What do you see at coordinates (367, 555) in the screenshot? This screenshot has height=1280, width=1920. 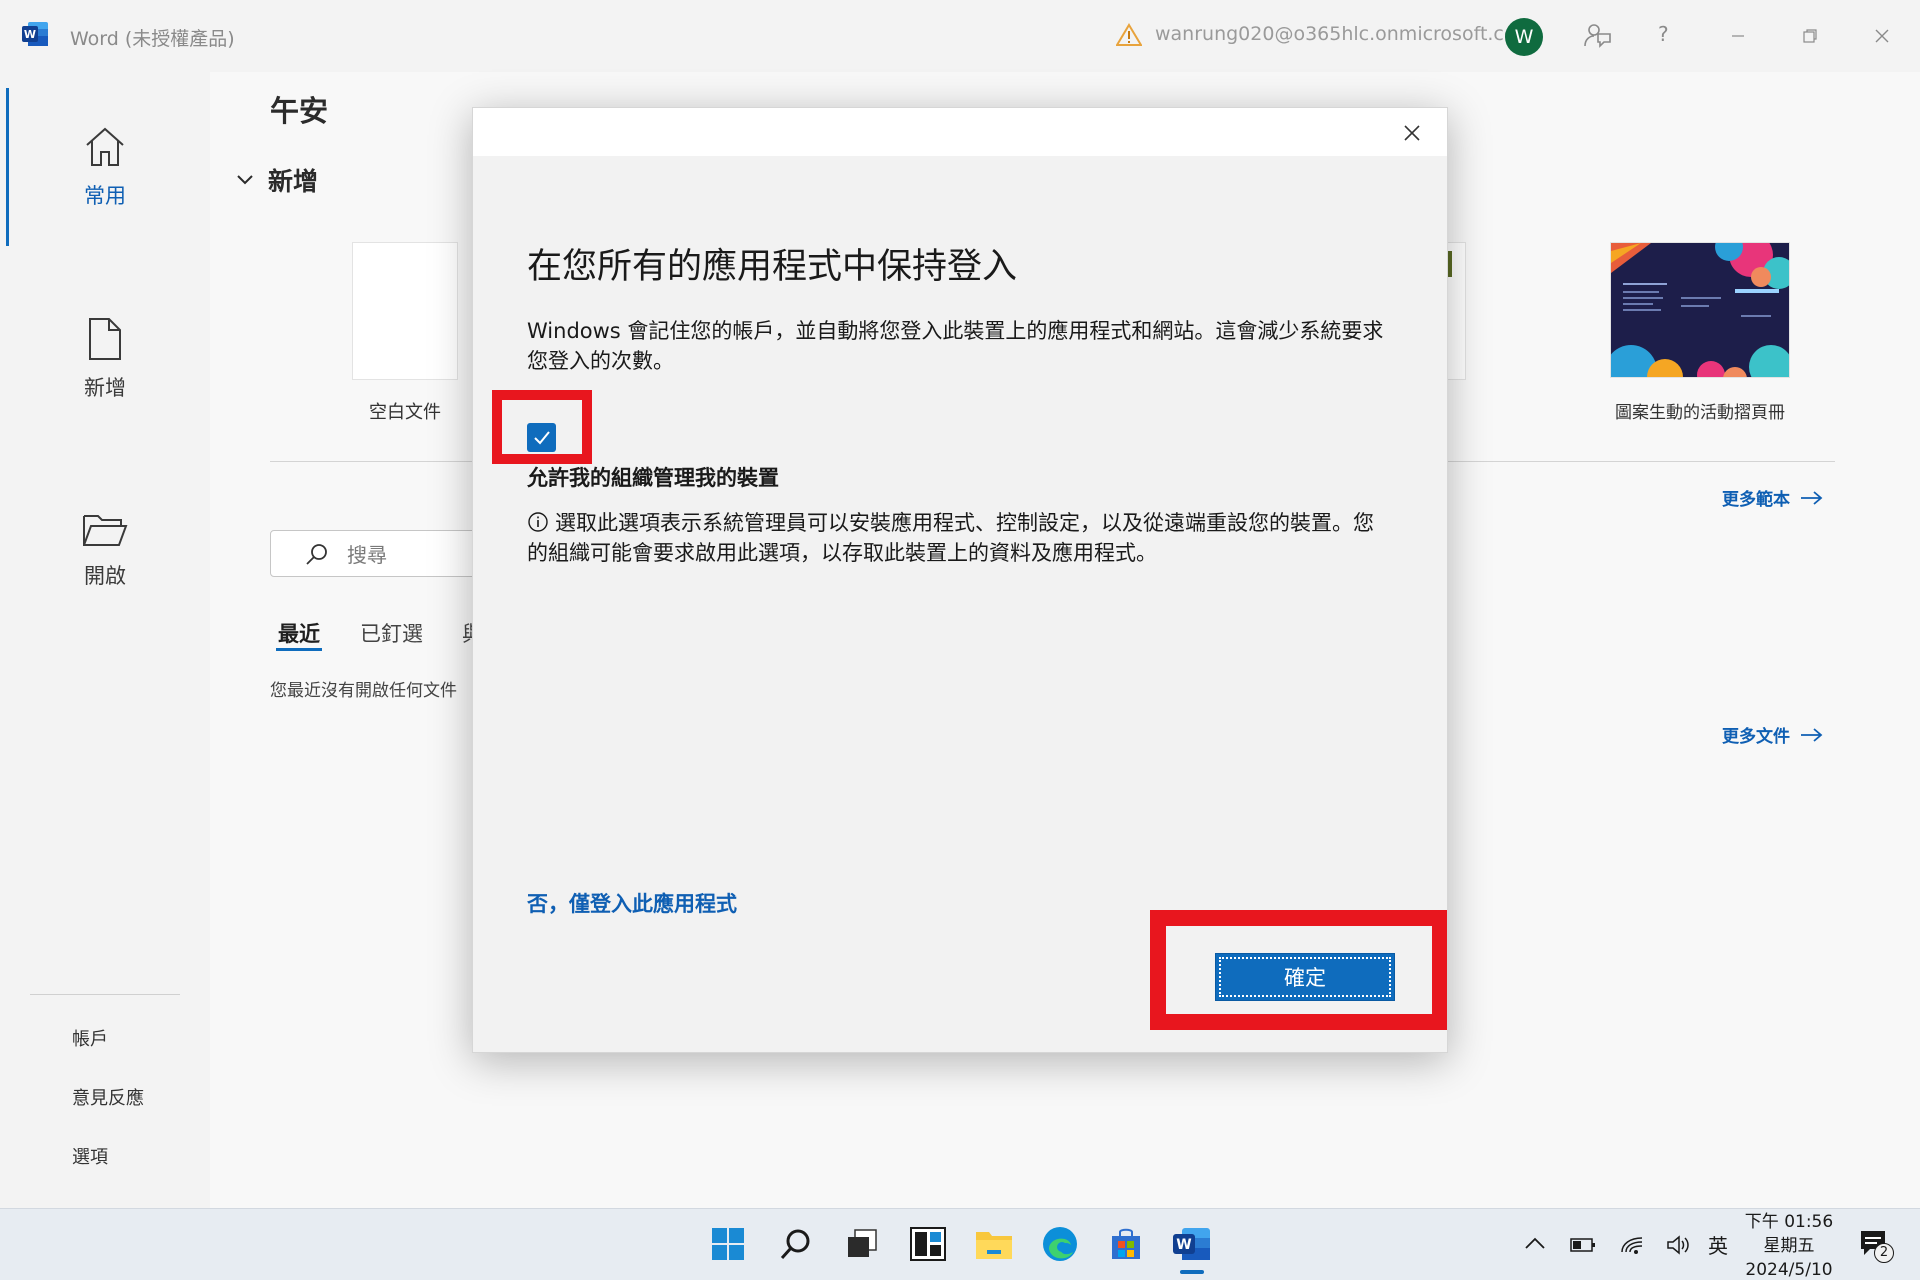 I see `search-placeholder: 搜尋` at bounding box center [367, 555].